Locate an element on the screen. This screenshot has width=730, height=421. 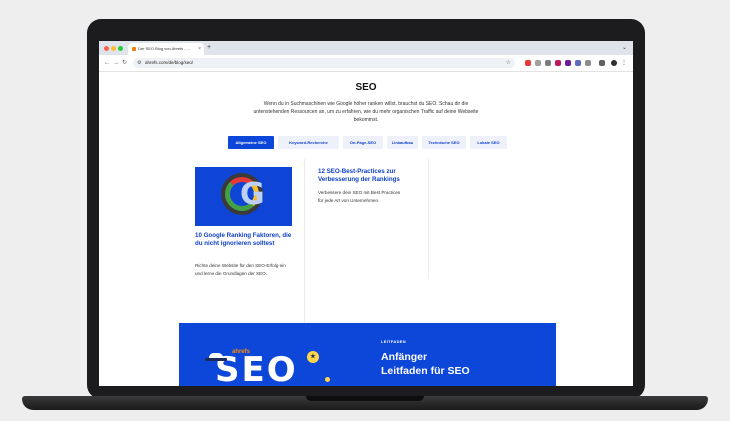
tab-allgemeine-seo: Allgemeine SEO is located at coordinates (251, 142).